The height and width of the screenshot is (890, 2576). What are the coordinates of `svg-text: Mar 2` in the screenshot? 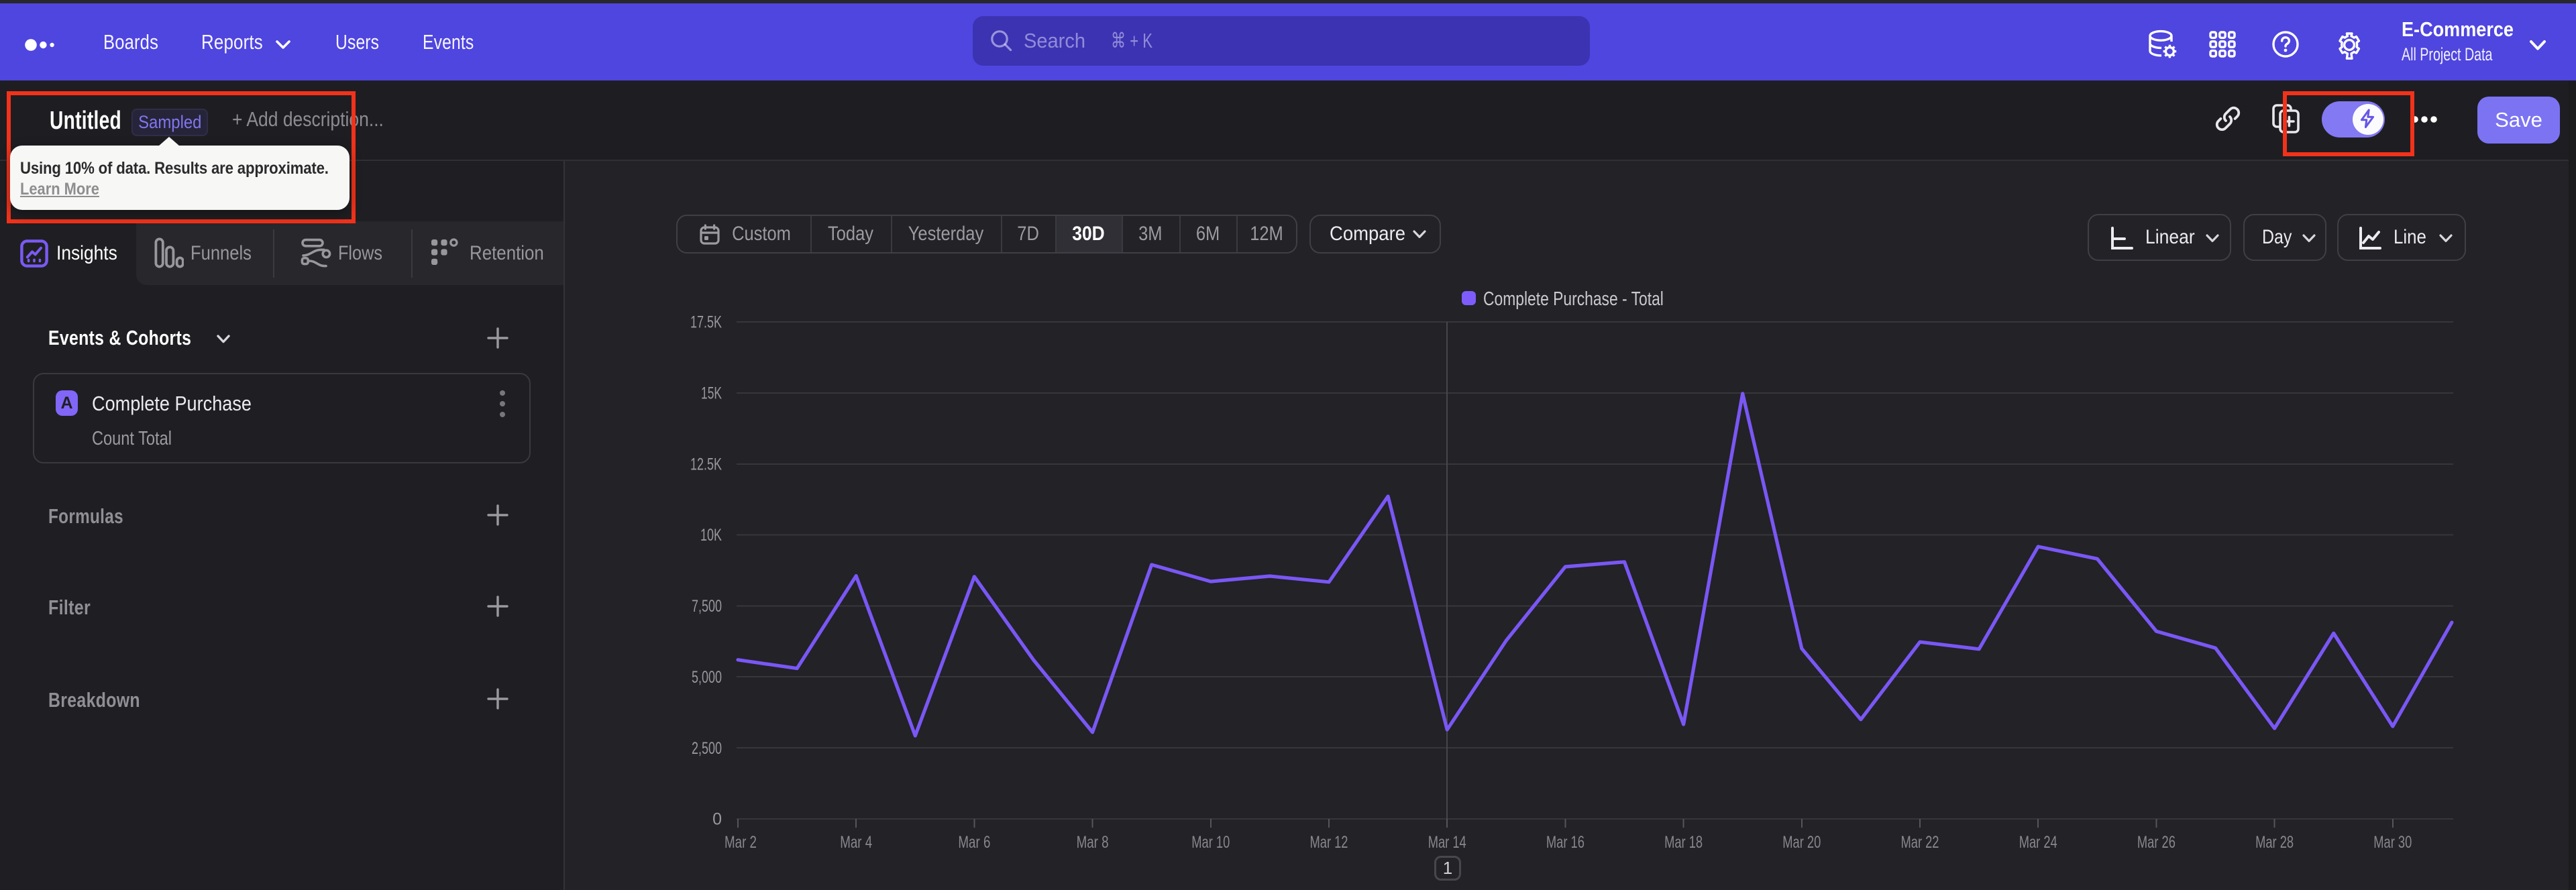 It's located at (740, 842).